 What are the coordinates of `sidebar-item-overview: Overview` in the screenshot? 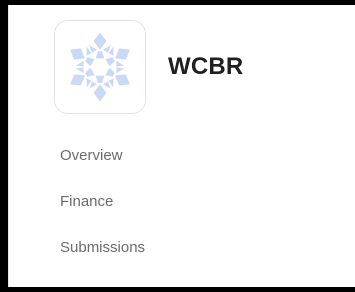 It's located at (102, 156).